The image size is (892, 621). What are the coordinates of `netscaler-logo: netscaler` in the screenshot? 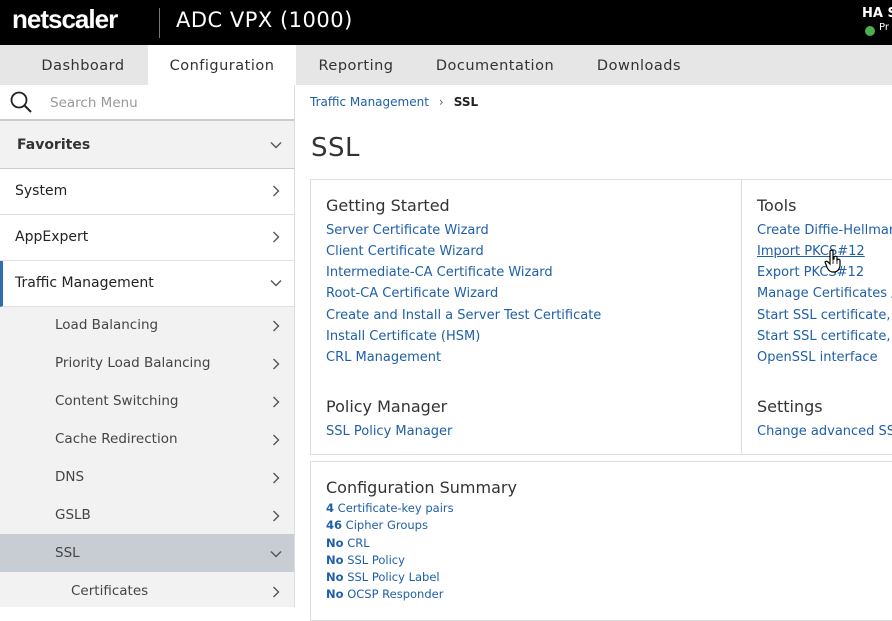 It's located at (65, 19).